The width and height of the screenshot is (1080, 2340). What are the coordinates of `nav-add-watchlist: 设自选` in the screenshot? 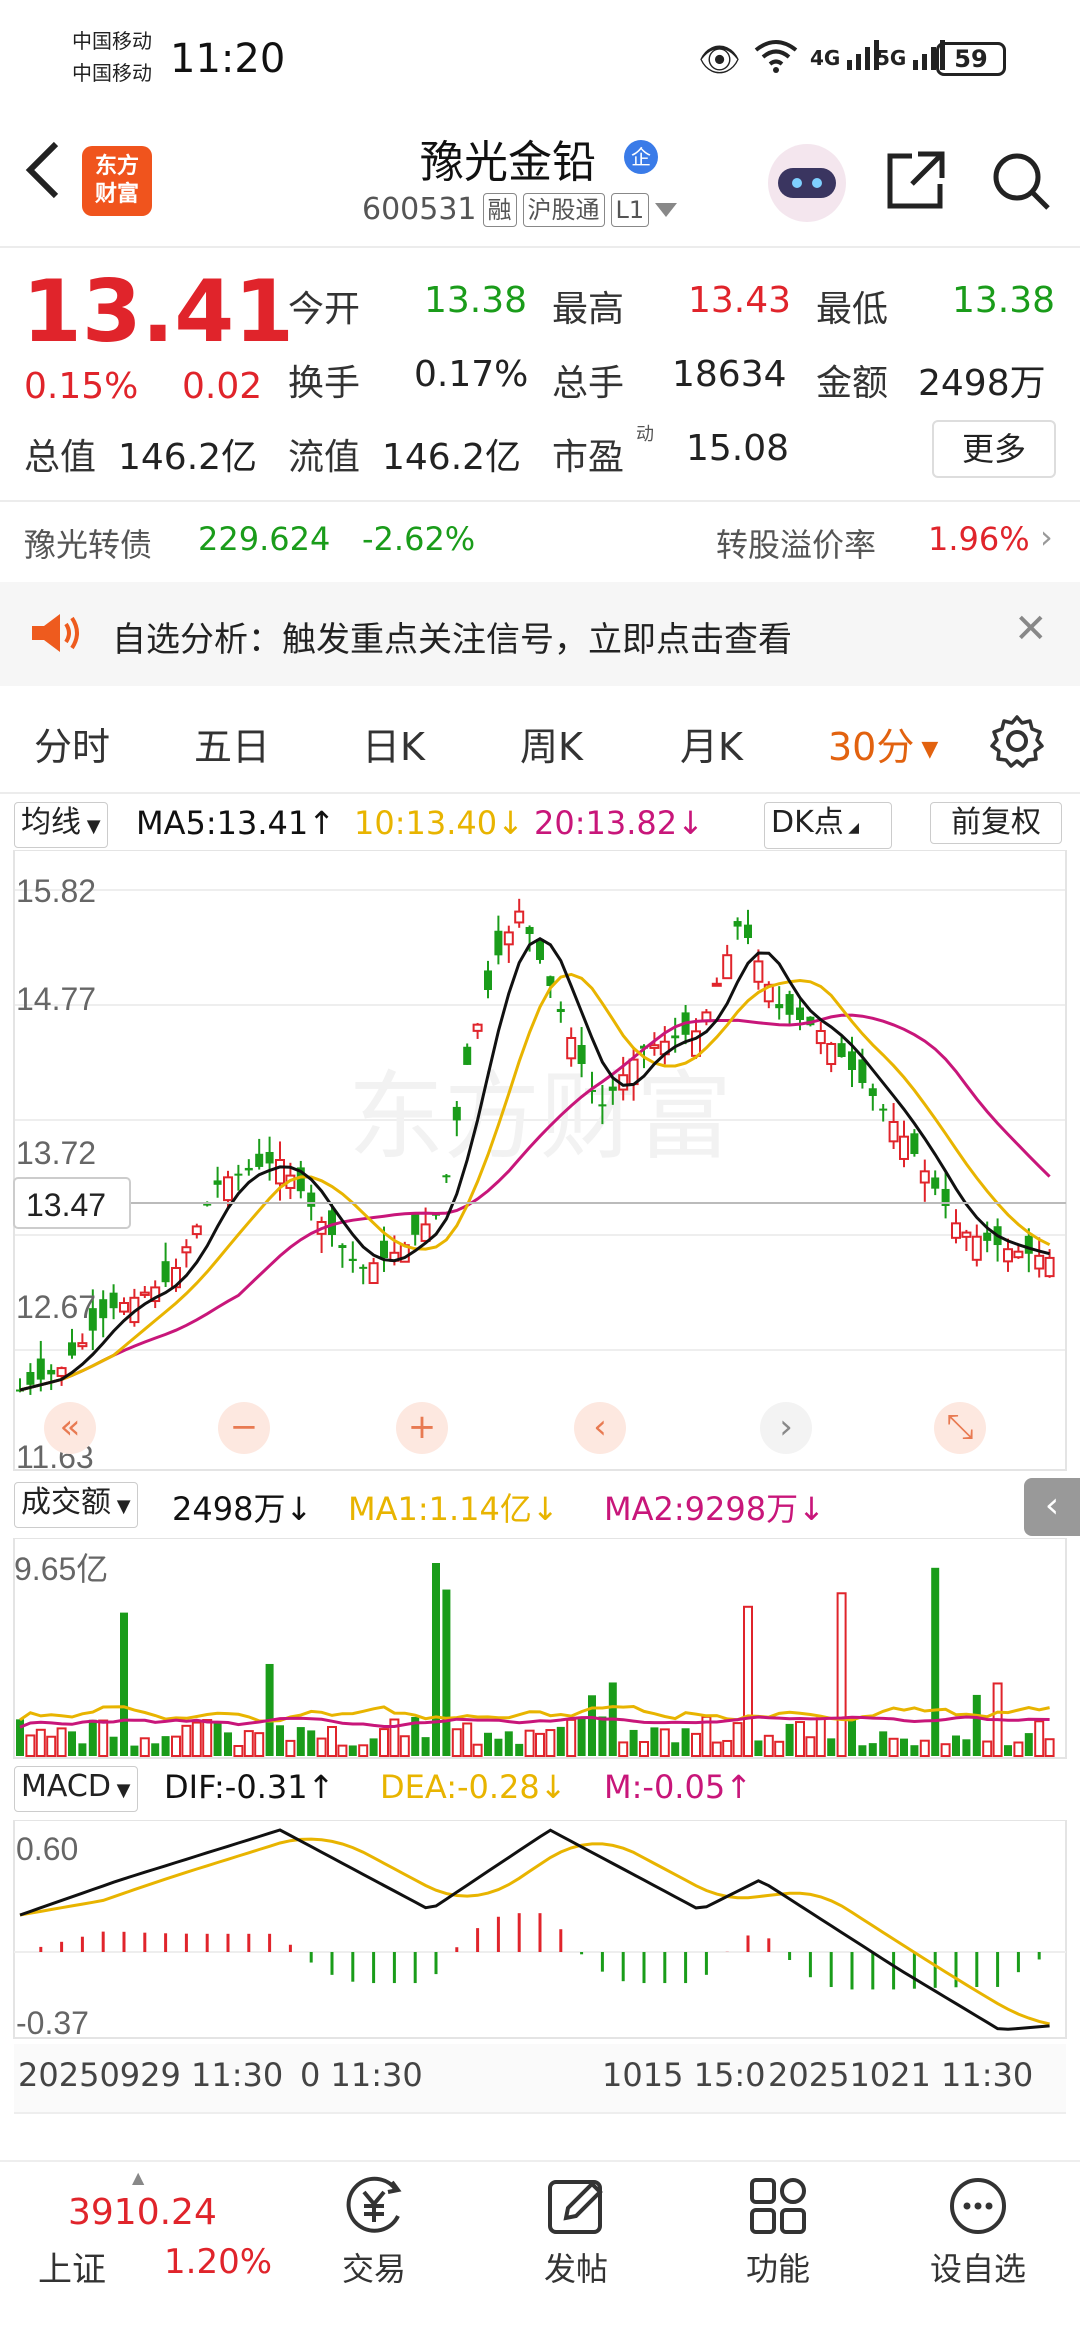 It's located at (978, 2233).